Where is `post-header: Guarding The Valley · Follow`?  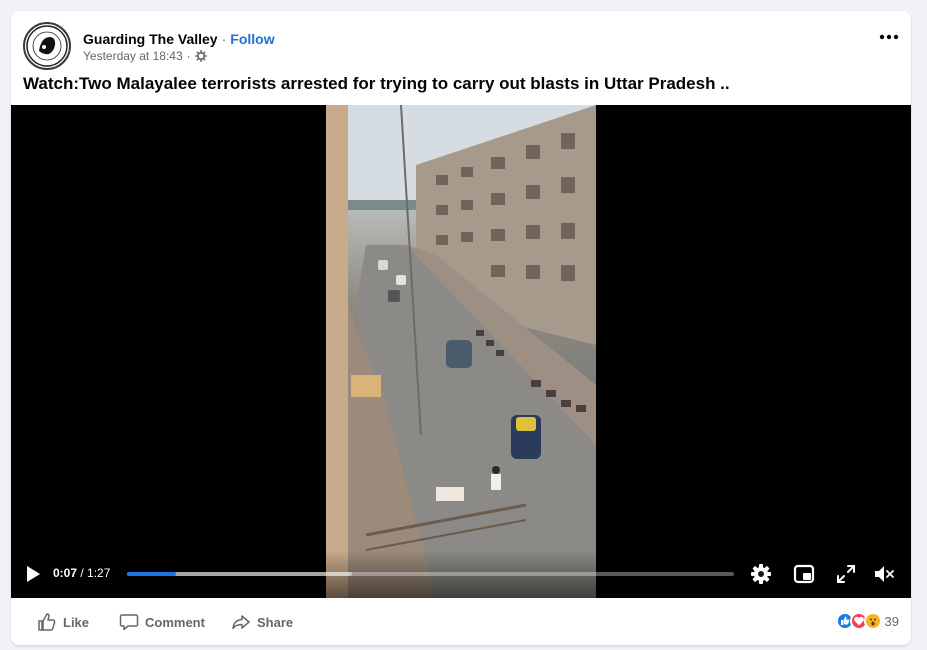
post-header: Guarding The Valley · Follow is located at coordinates (179, 39).